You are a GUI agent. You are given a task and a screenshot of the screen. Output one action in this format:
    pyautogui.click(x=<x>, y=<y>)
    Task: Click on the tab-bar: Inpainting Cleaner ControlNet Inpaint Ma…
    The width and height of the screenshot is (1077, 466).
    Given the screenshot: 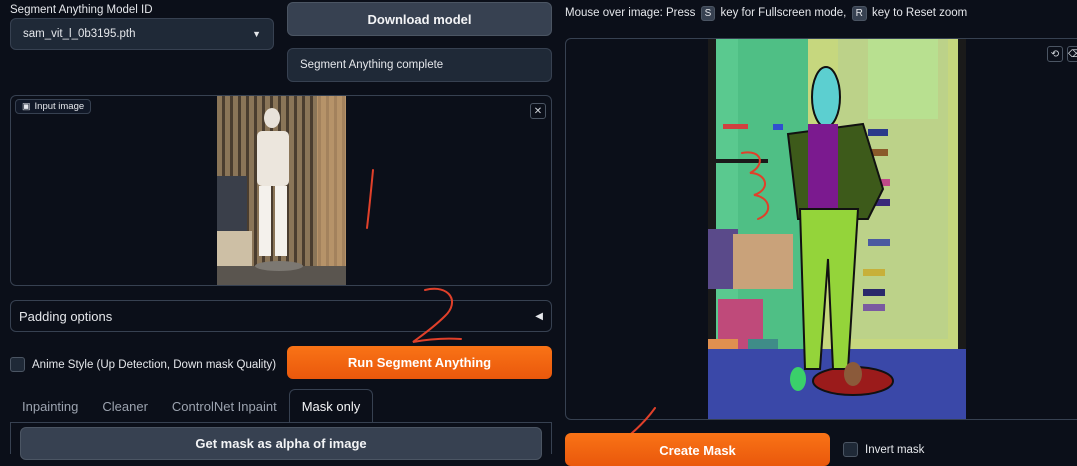 What is the action you would take?
    pyautogui.click(x=281, y=406)
    